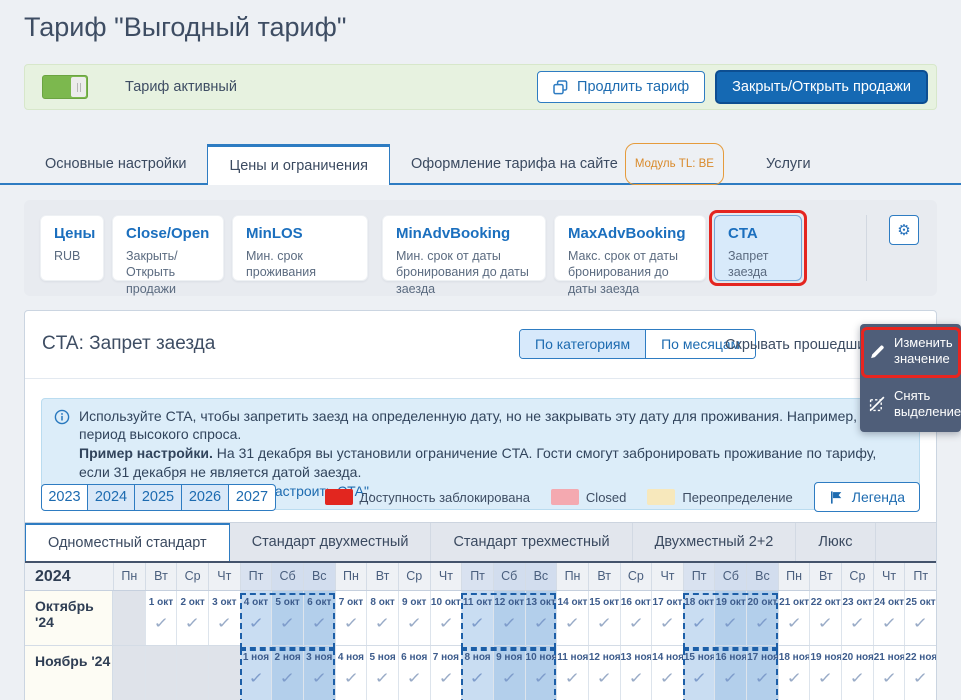  What do you see at coordinates (382, 618) in the screenshot?
I see `calendar-day-cell: 8 окт ✓` at bounding box center [382, 618].